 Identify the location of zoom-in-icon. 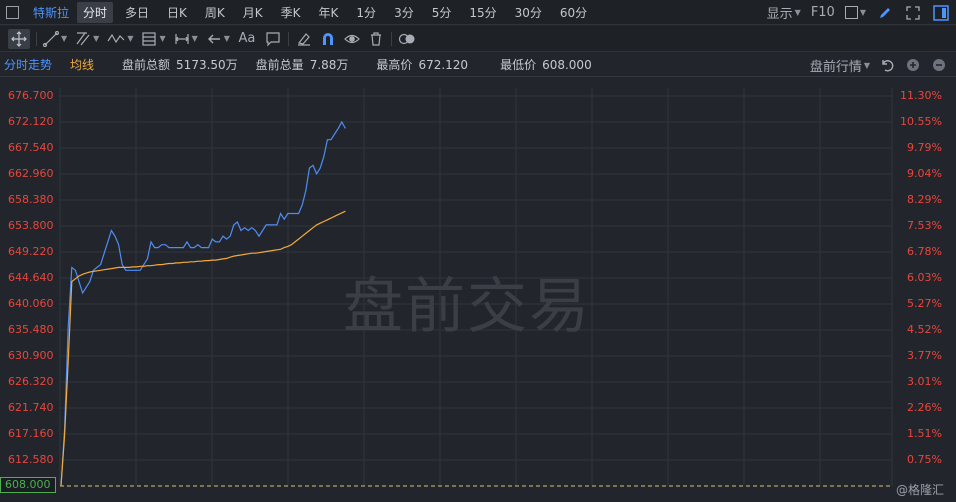
(913, 65).